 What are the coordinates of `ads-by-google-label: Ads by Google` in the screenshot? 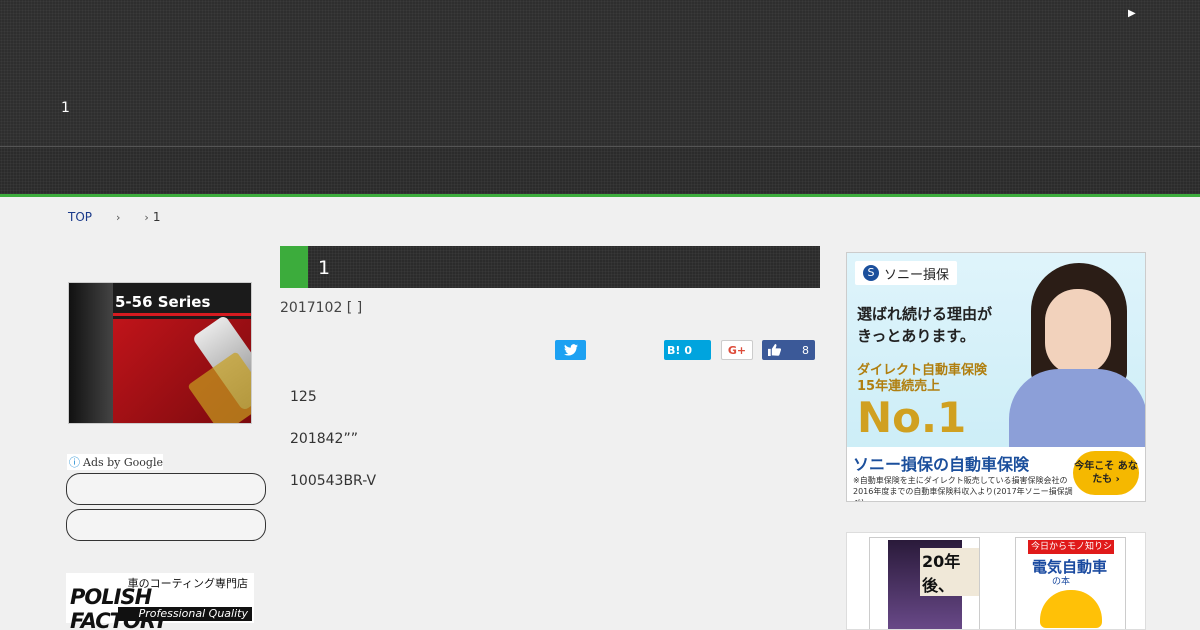 It's located at (123, 462).